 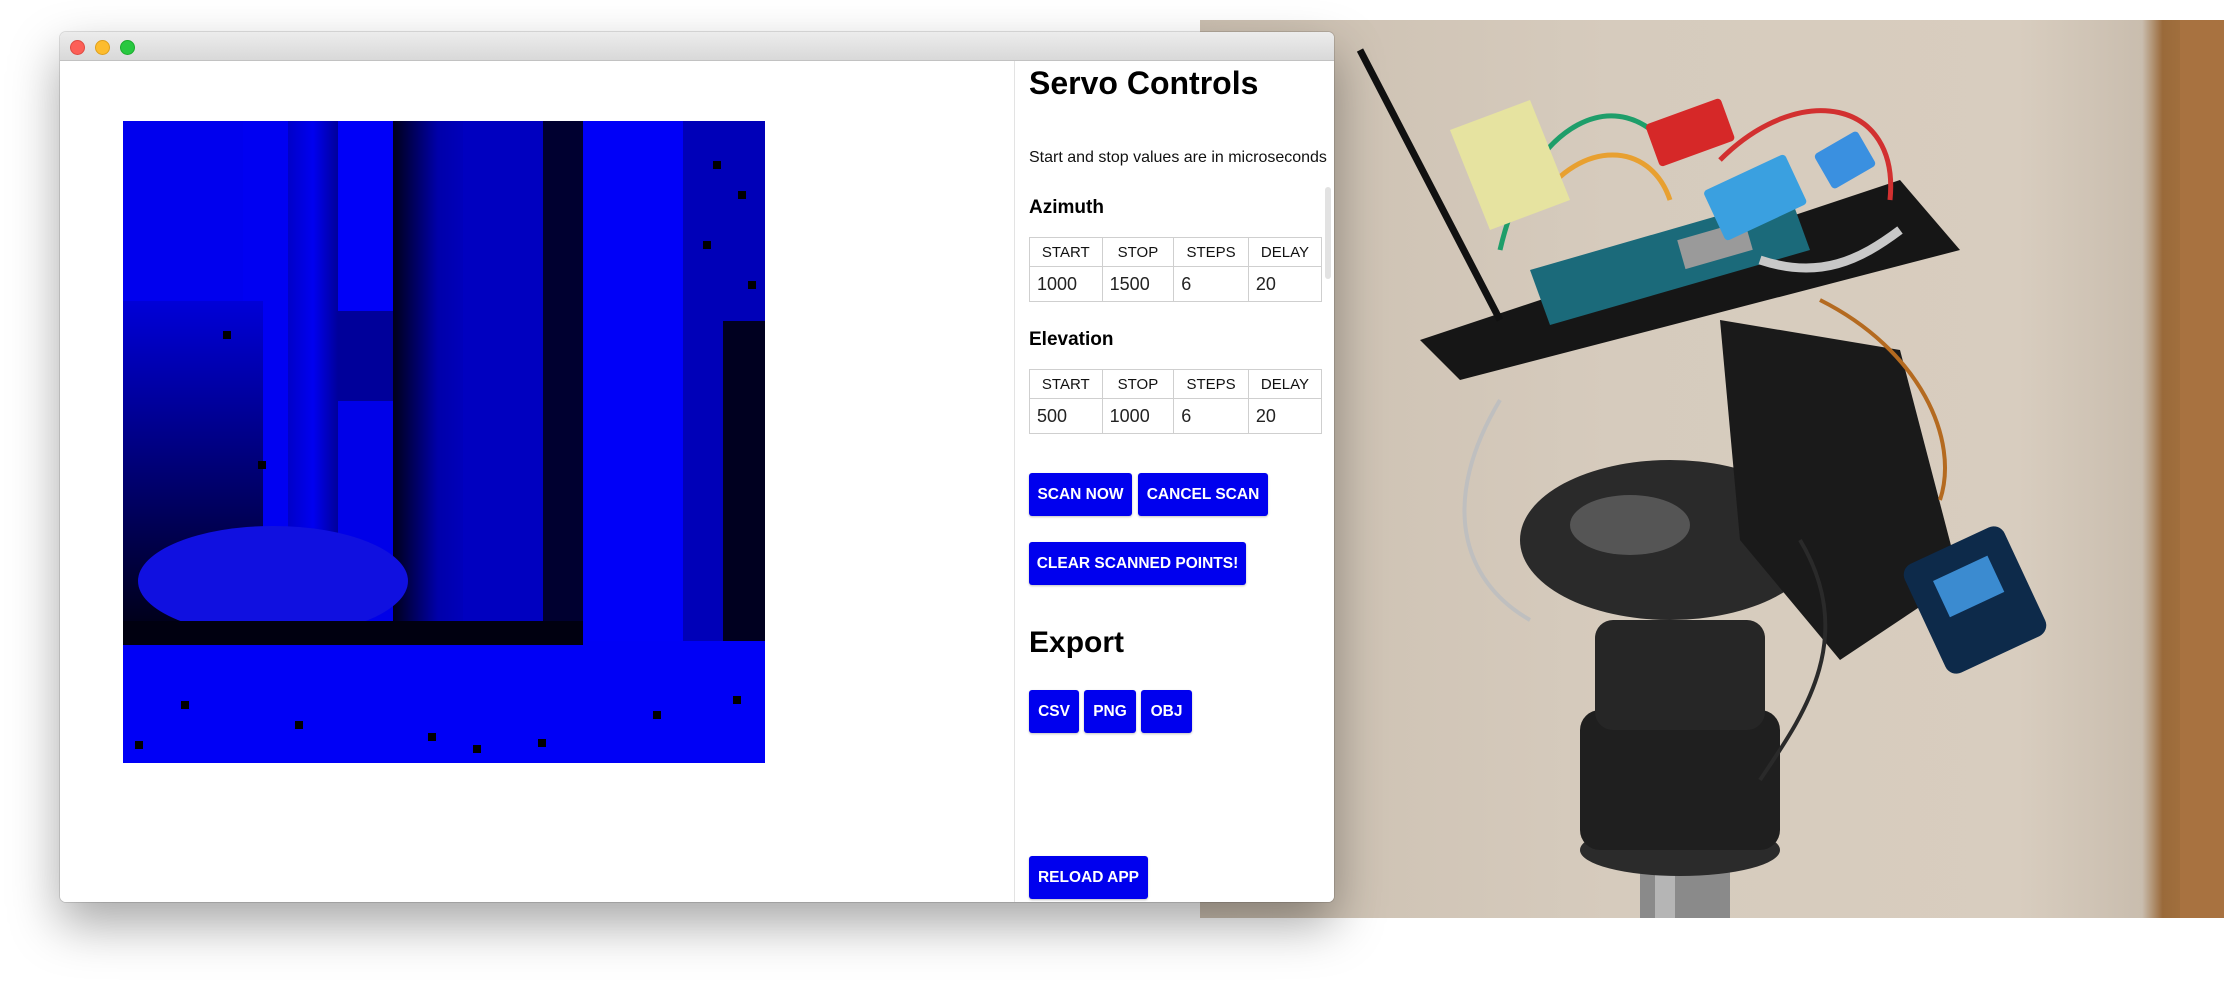 I want to click on azimuth-steps-field: 6, so click(x=1211, y=284).